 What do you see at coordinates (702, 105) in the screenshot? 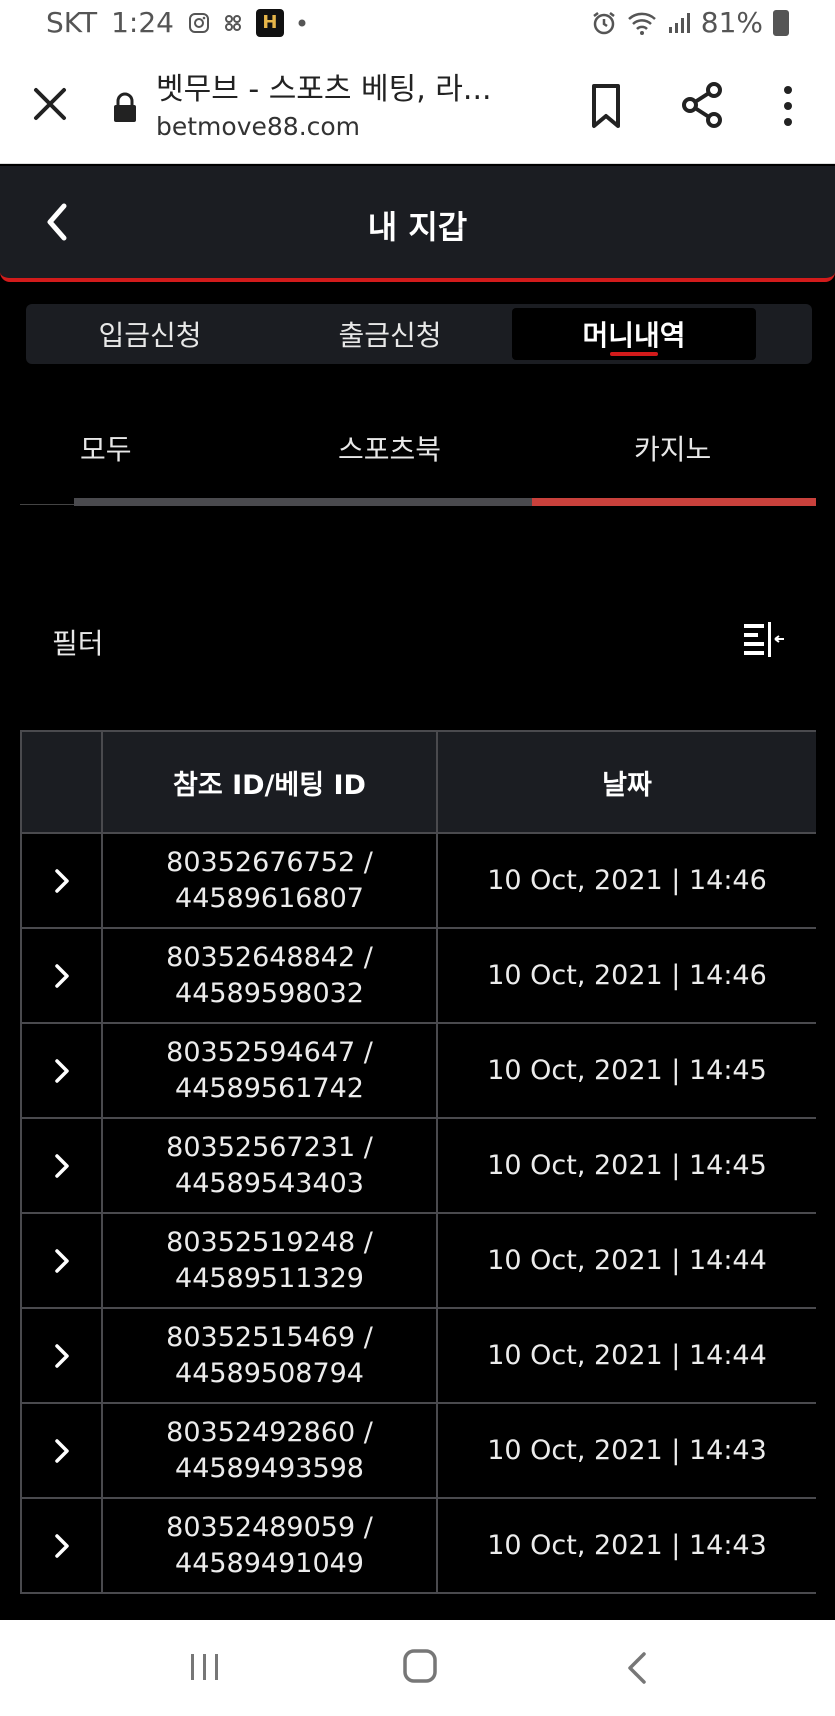
I see `share-icon` at bounding box center [702, 105].